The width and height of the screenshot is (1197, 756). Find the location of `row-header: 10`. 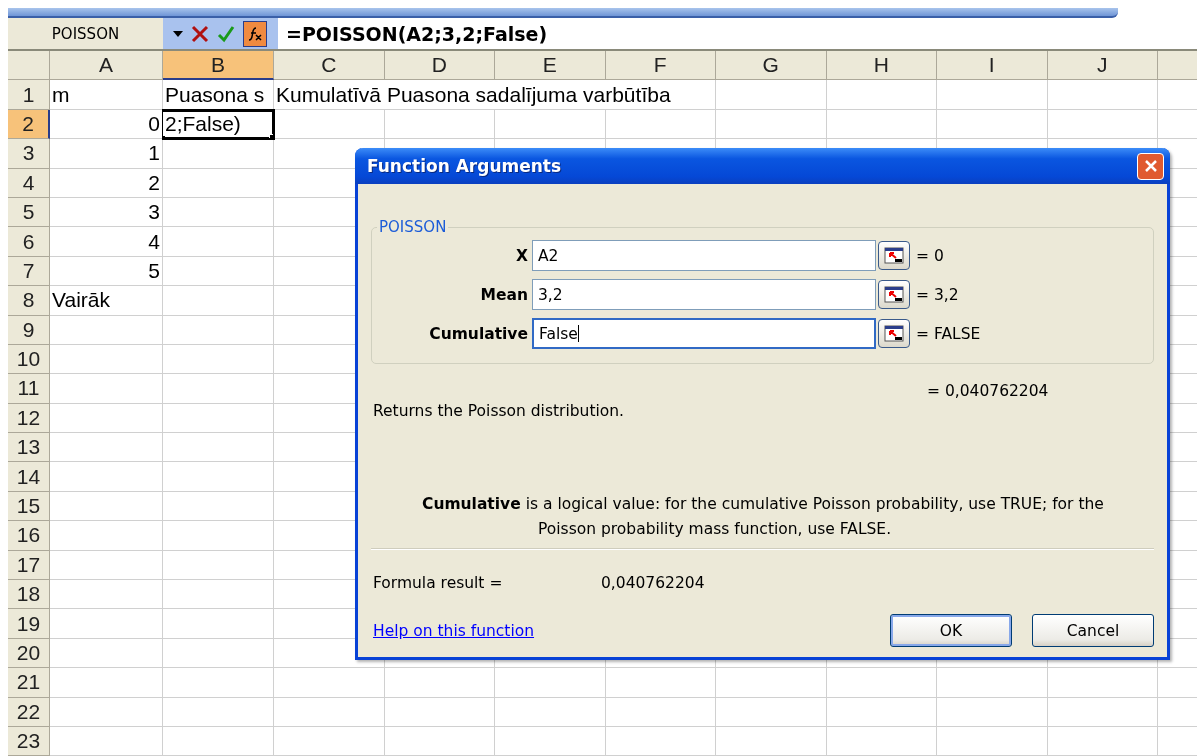

row-header: 10 is located at coordinates (29, 359).